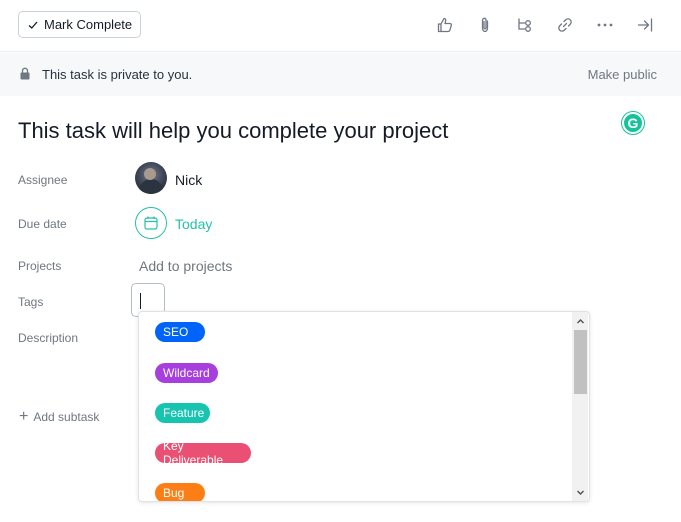  Describe the element at coordinates (180, 492) in the screenshot. I see `tag-option-bug: Bug` at that location.